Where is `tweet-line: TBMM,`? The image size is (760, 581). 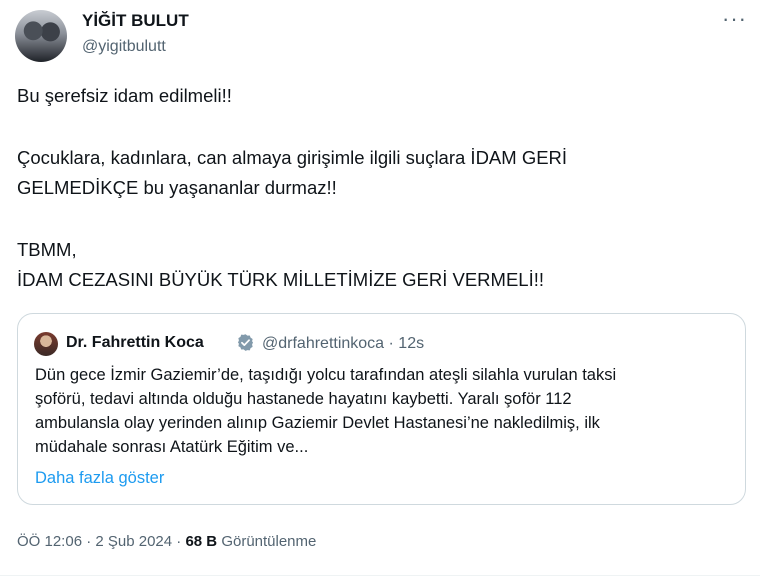
tweet-line: TBMM, is located at coordinates (47, 249).